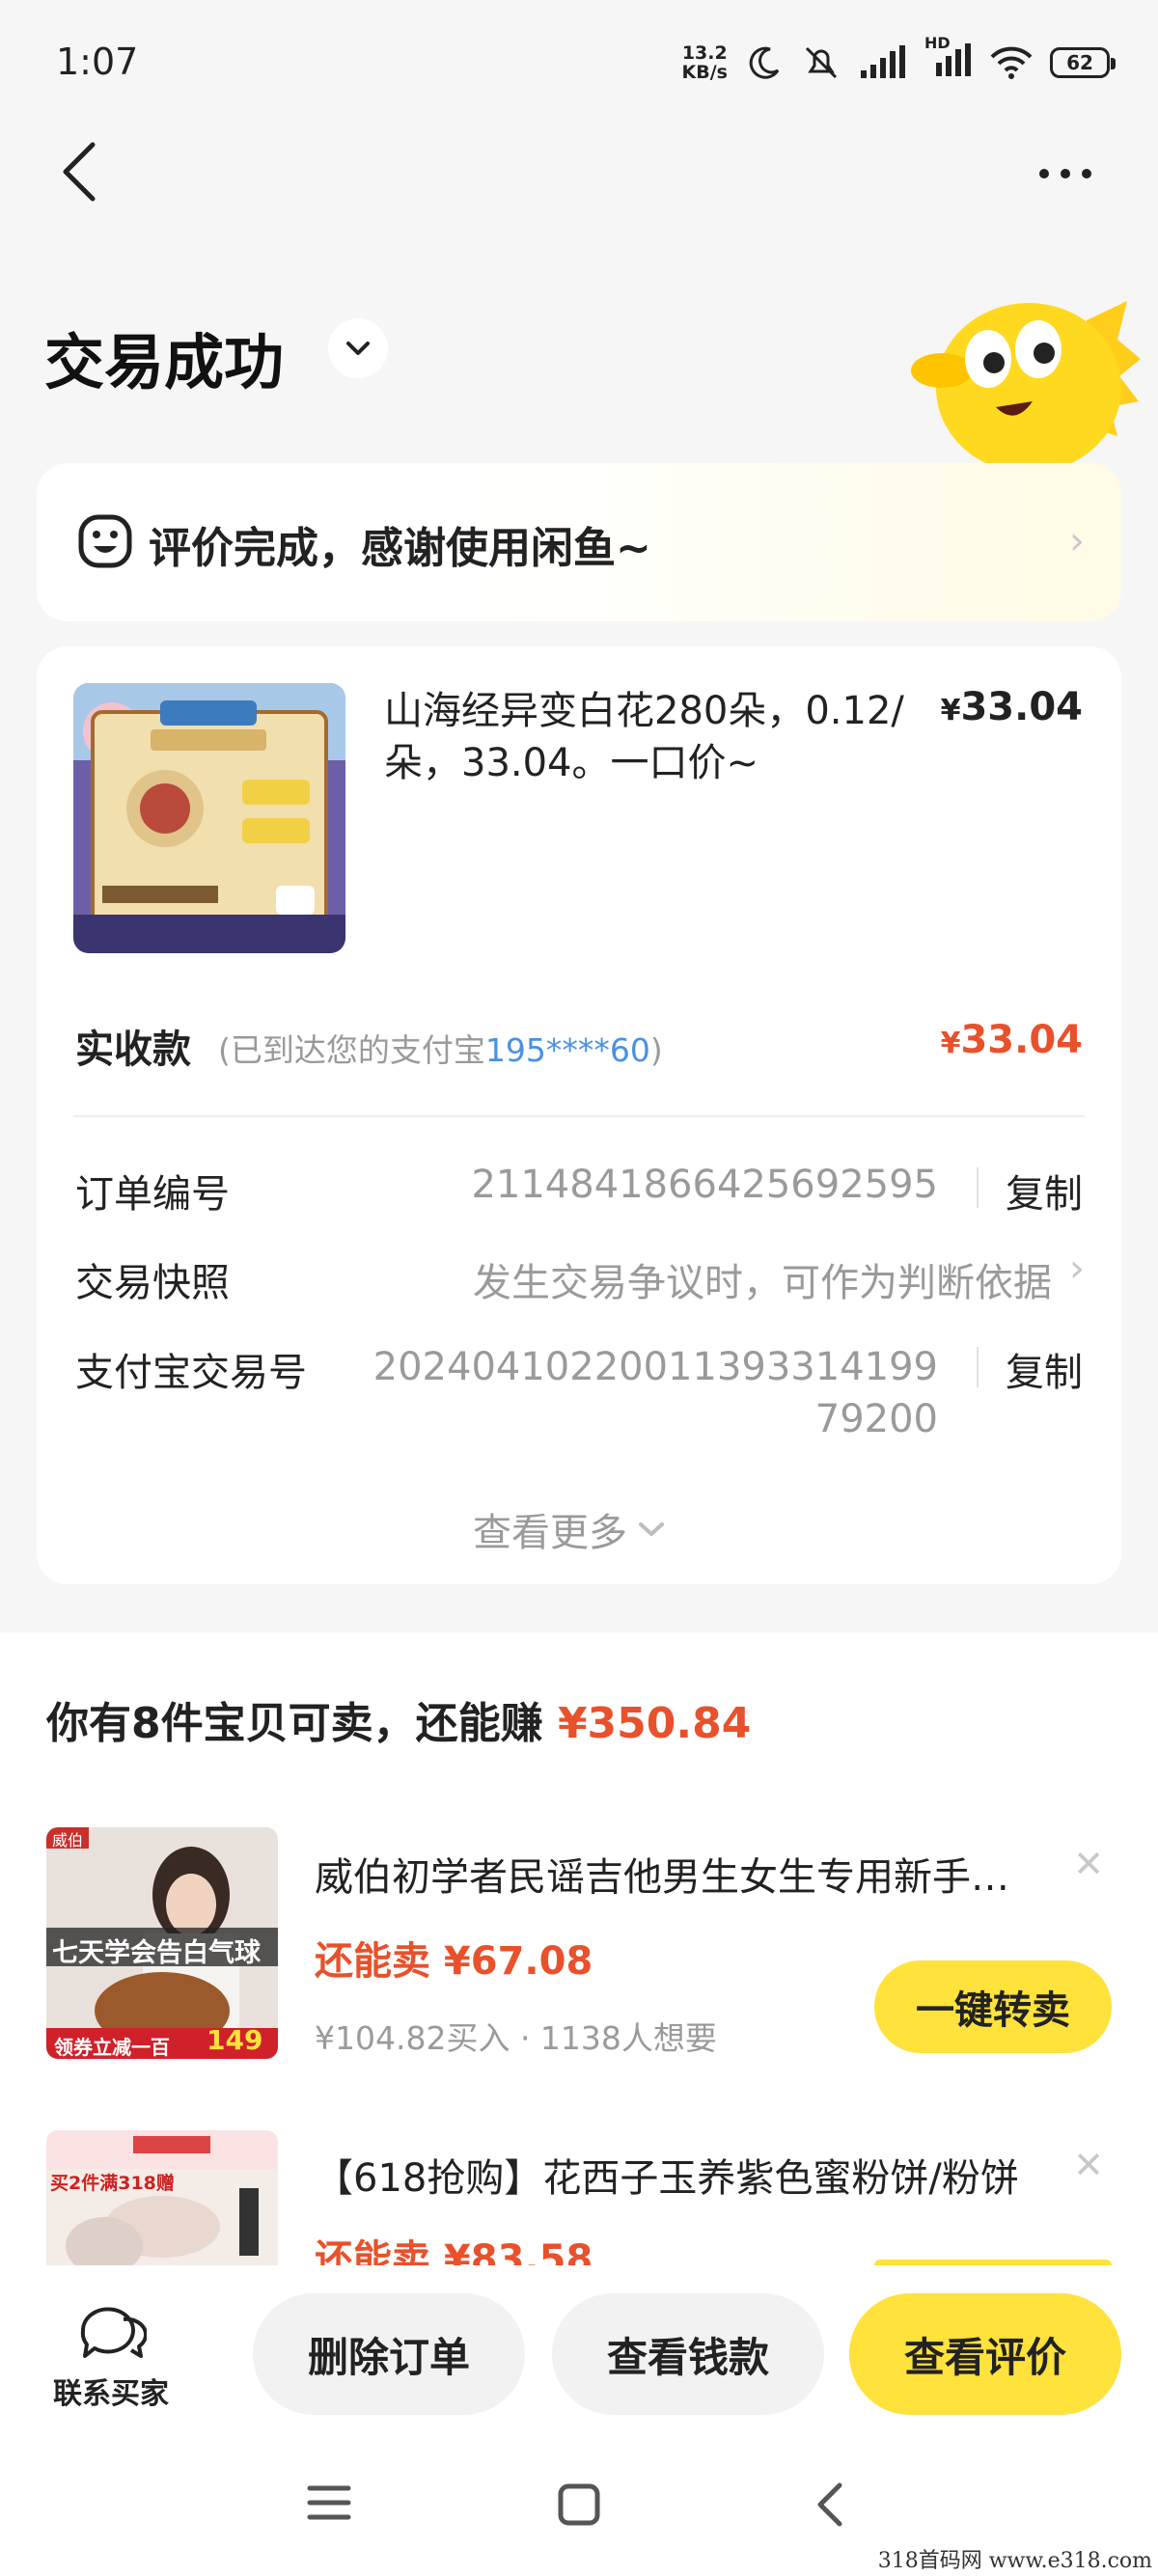  What do you see at coordinates (105, 541) in the screenshot?
I see `smiley-icon` at bounding box center [105, 541].